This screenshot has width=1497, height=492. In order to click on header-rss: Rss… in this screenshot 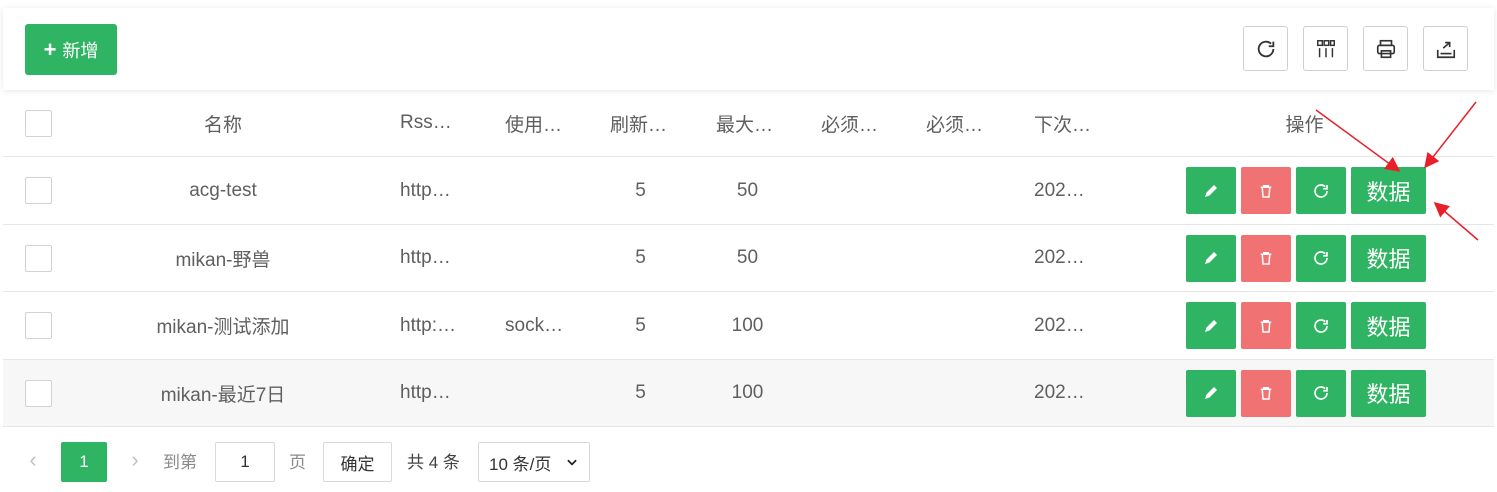, I will do `click(426, 123)`.